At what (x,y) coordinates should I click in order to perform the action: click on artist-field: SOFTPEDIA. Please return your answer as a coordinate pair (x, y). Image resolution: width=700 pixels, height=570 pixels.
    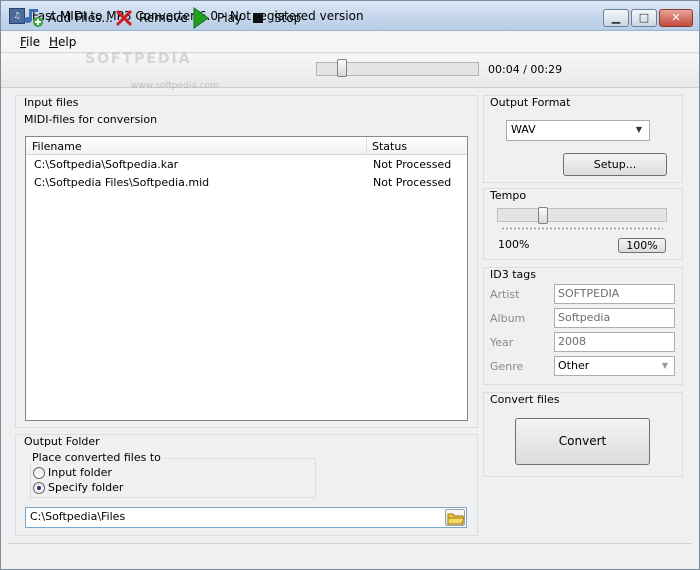
    Looking at the image, I should click on (614, 294).